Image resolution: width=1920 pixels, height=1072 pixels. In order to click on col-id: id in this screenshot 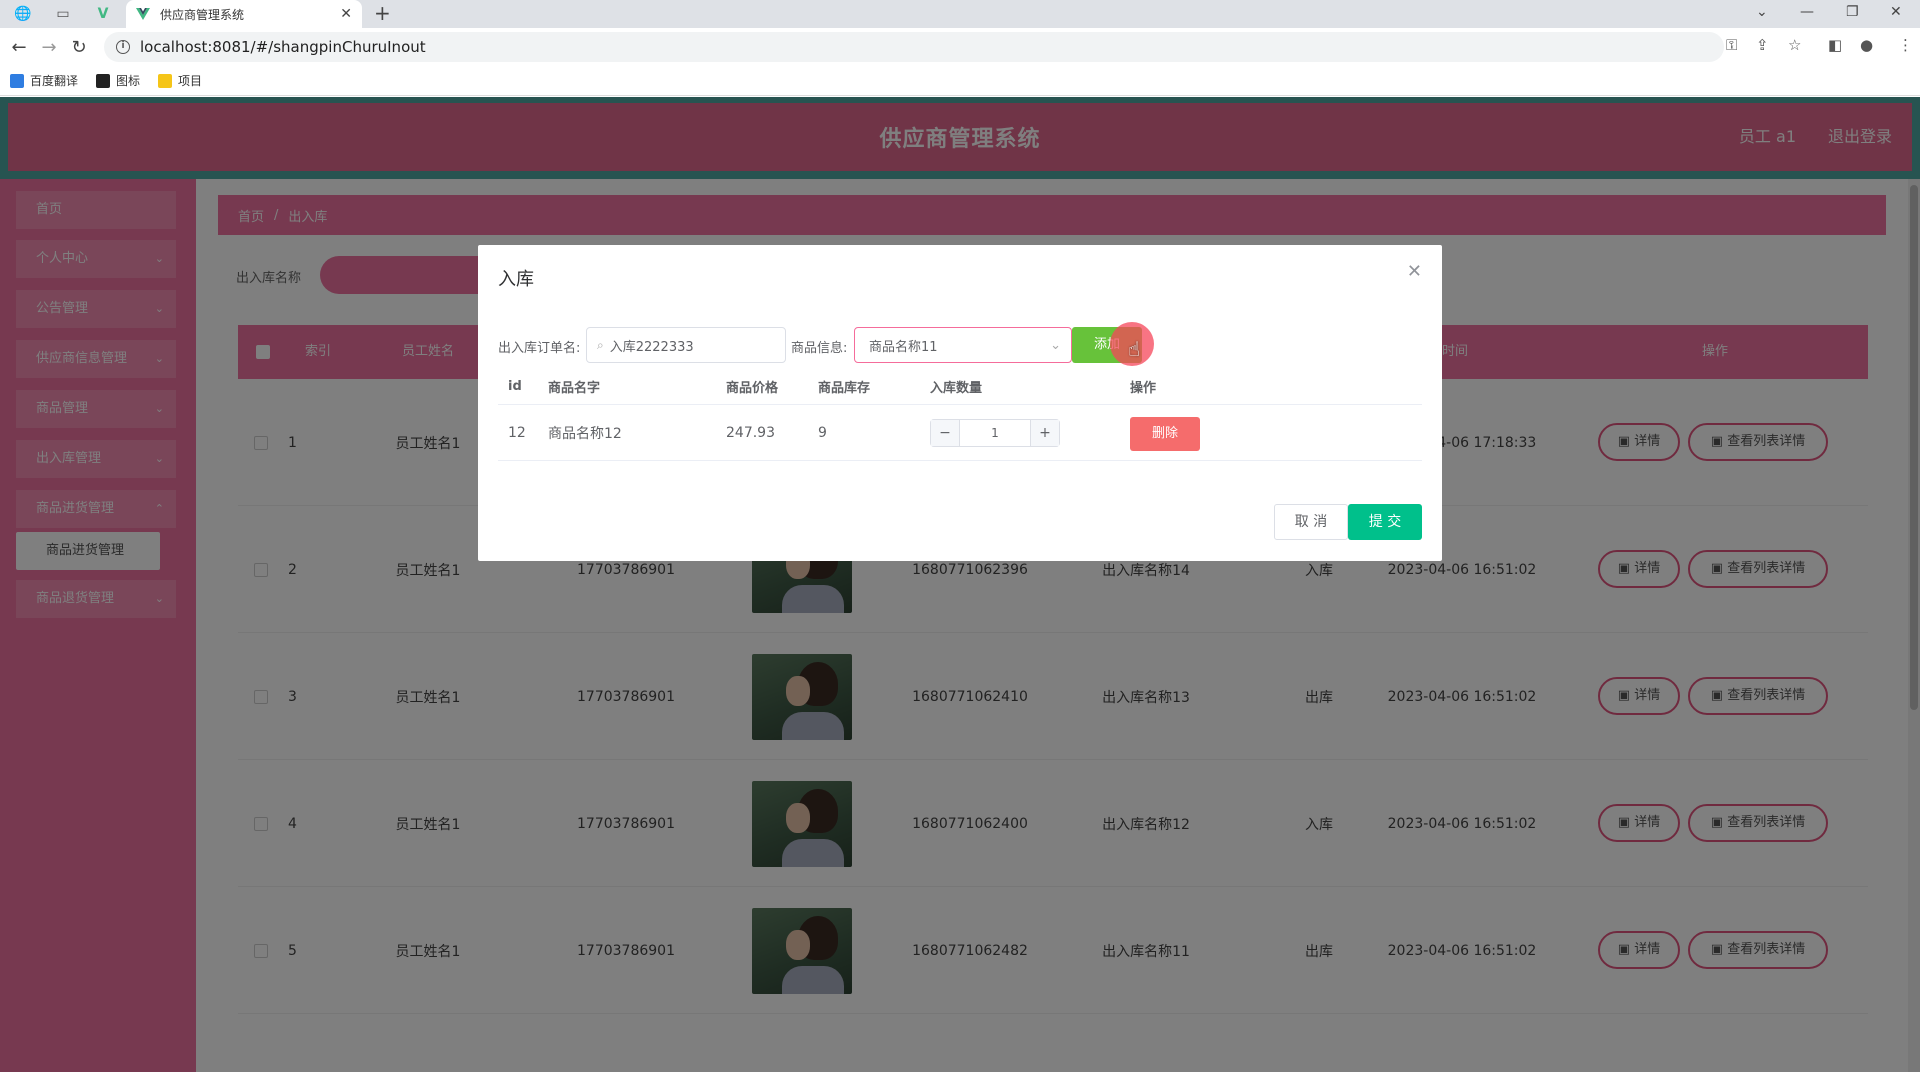, I will do `click(515, 386)`.